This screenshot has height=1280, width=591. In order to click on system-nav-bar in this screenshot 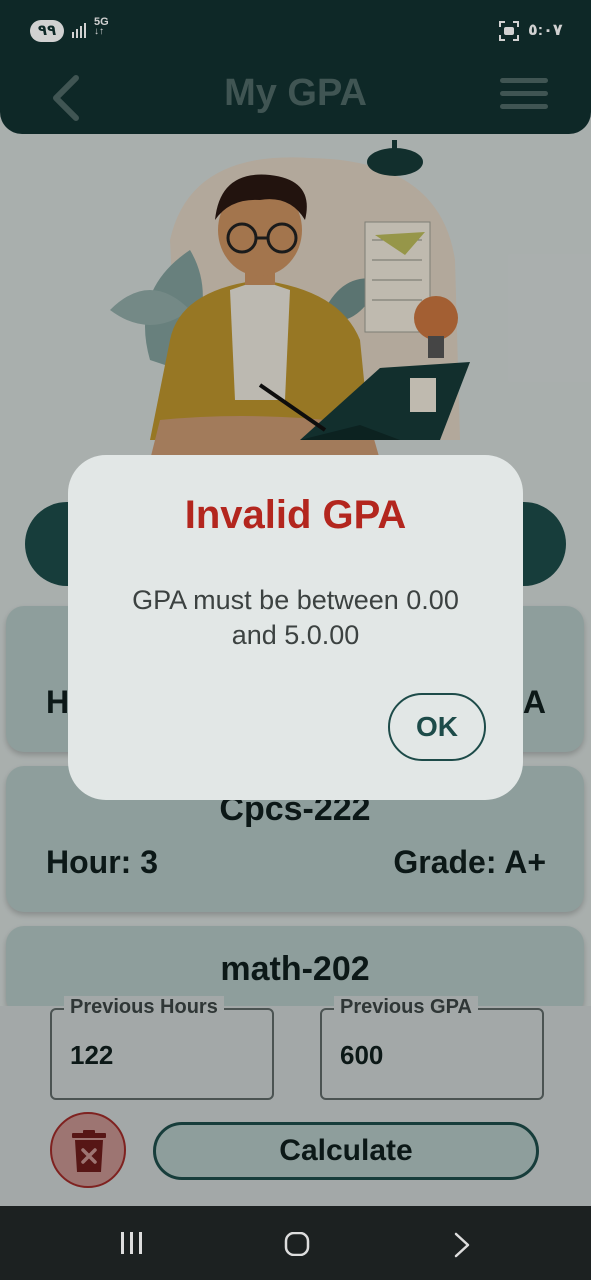, I will do `click(295, 1243)`.